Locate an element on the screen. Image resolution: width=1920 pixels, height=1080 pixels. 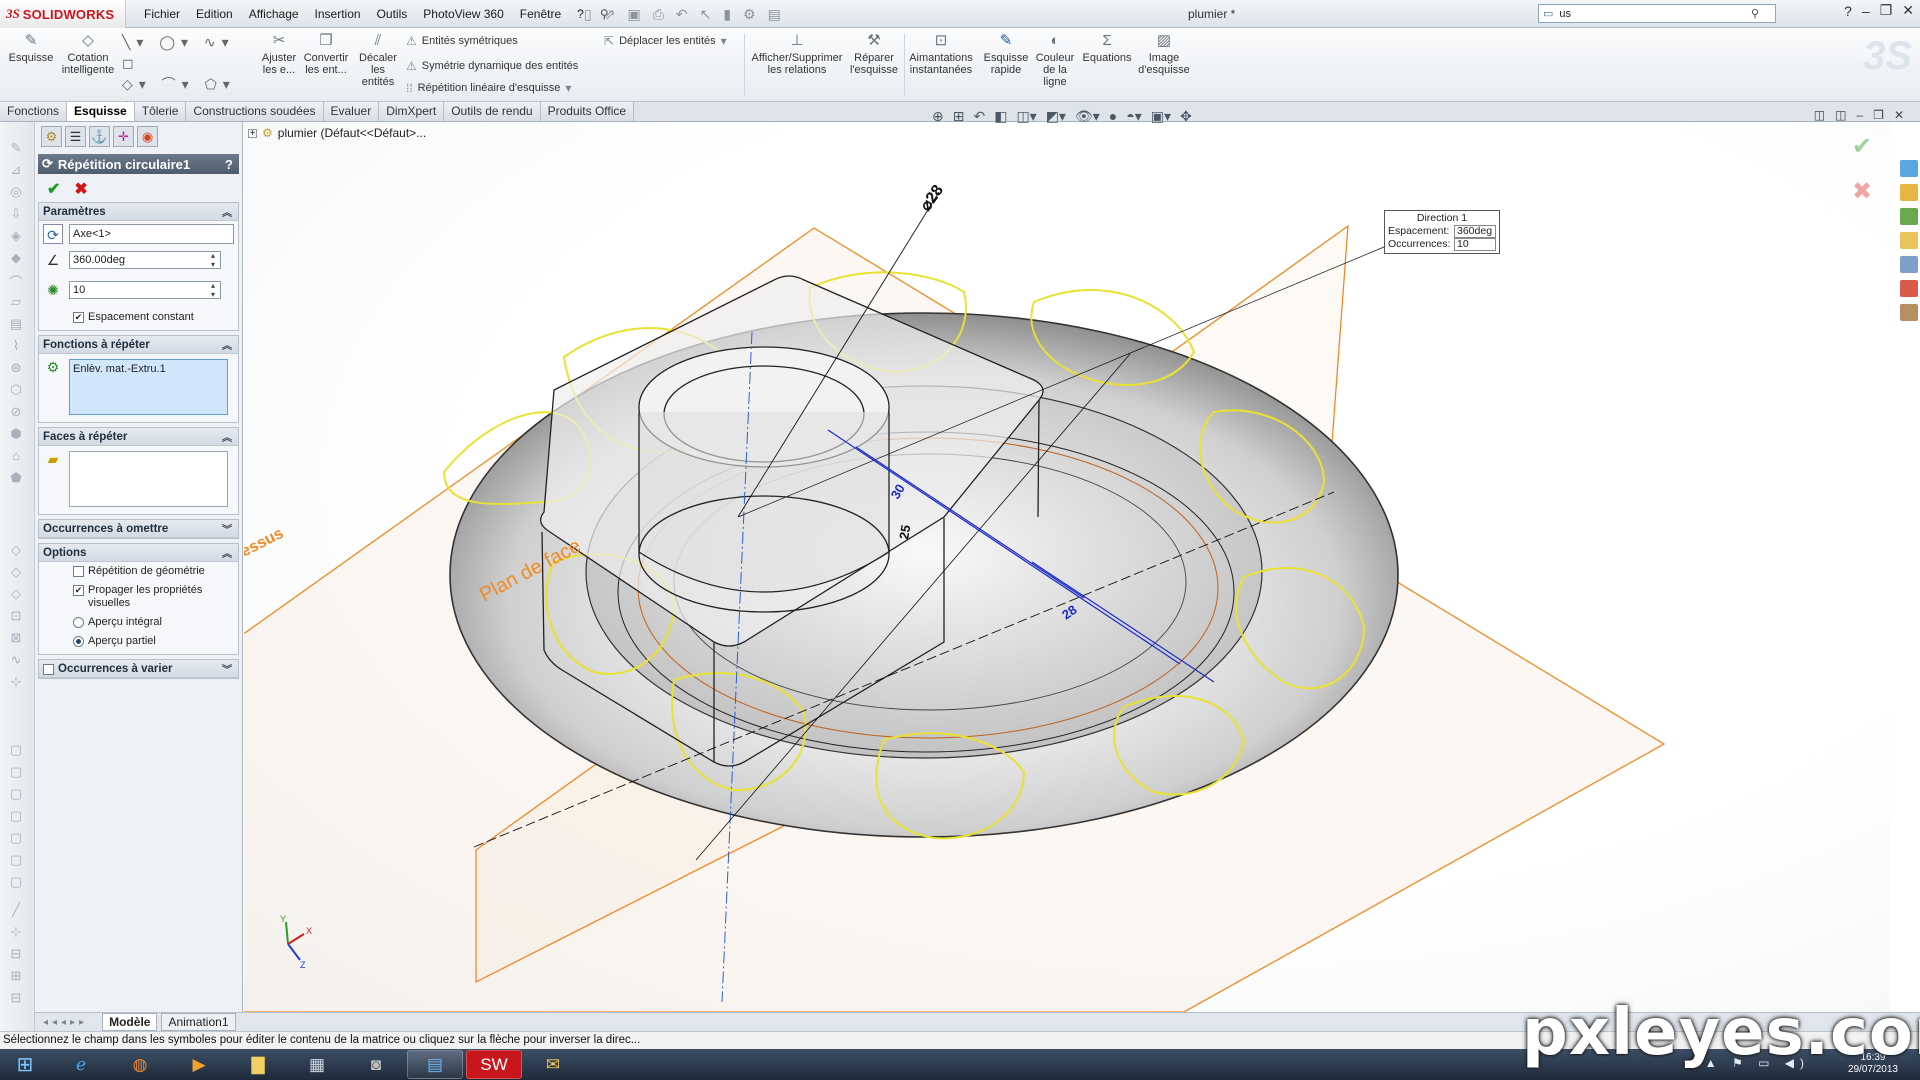
decaler-button: ⫽ Décaler les entités is located at coordinates (378, 60).